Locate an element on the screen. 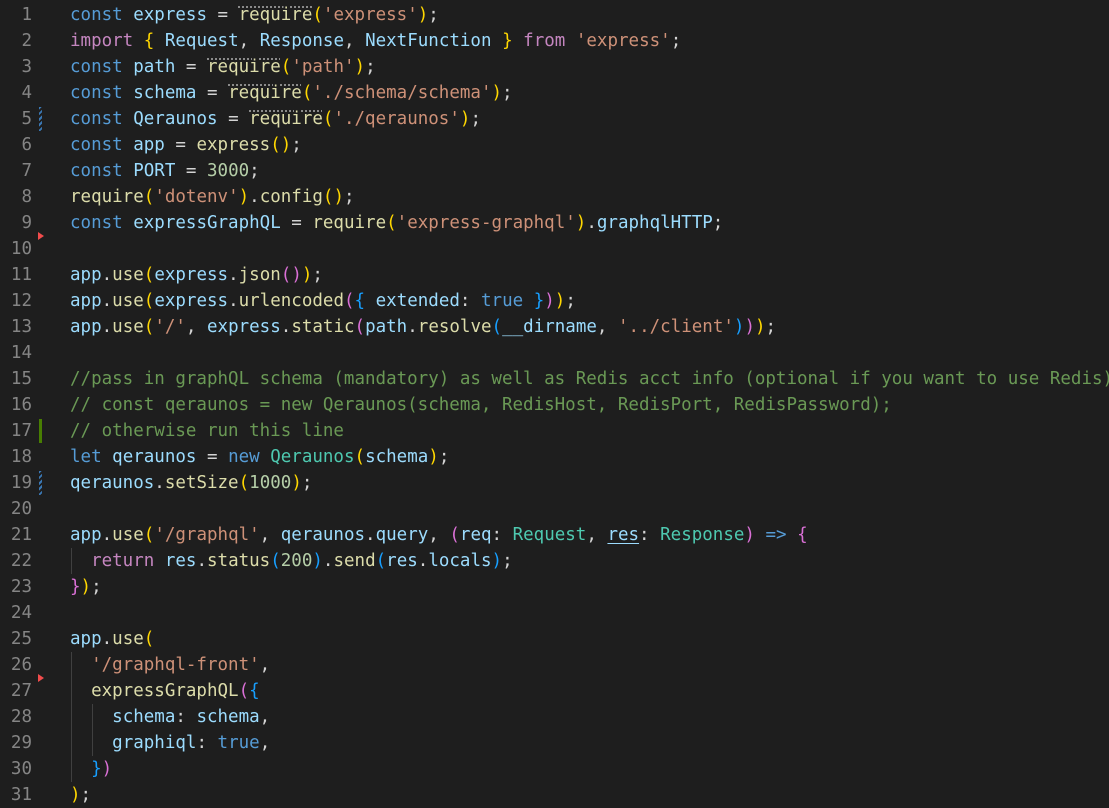 This screenshot has width=1109, height=808. line-content: schema: schema, is located at coordinates (170, 717).